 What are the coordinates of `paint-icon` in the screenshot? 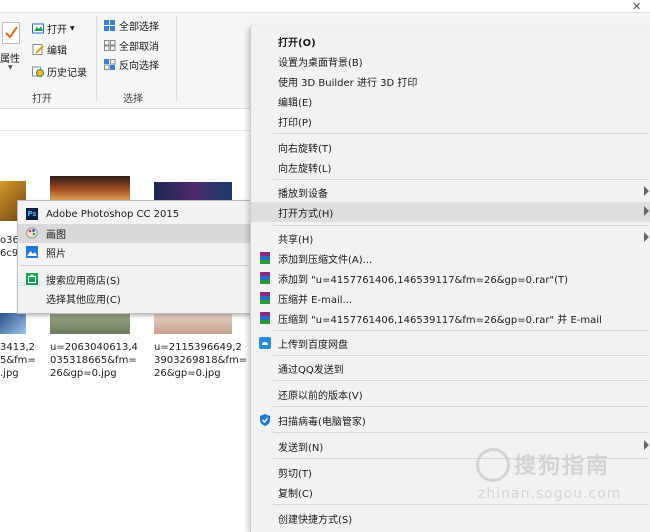 It's located at (32, 233).